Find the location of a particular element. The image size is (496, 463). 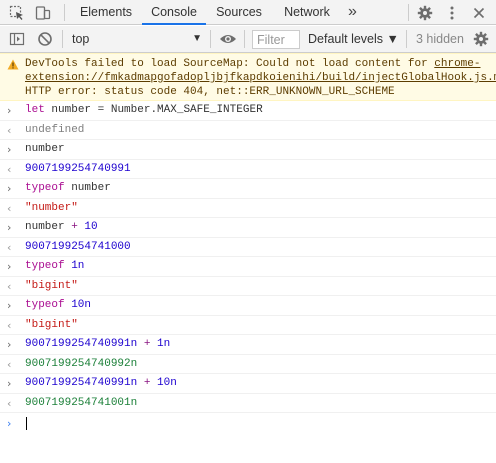

prompt-chevron-icon: › is located at coordinates (9, 423).